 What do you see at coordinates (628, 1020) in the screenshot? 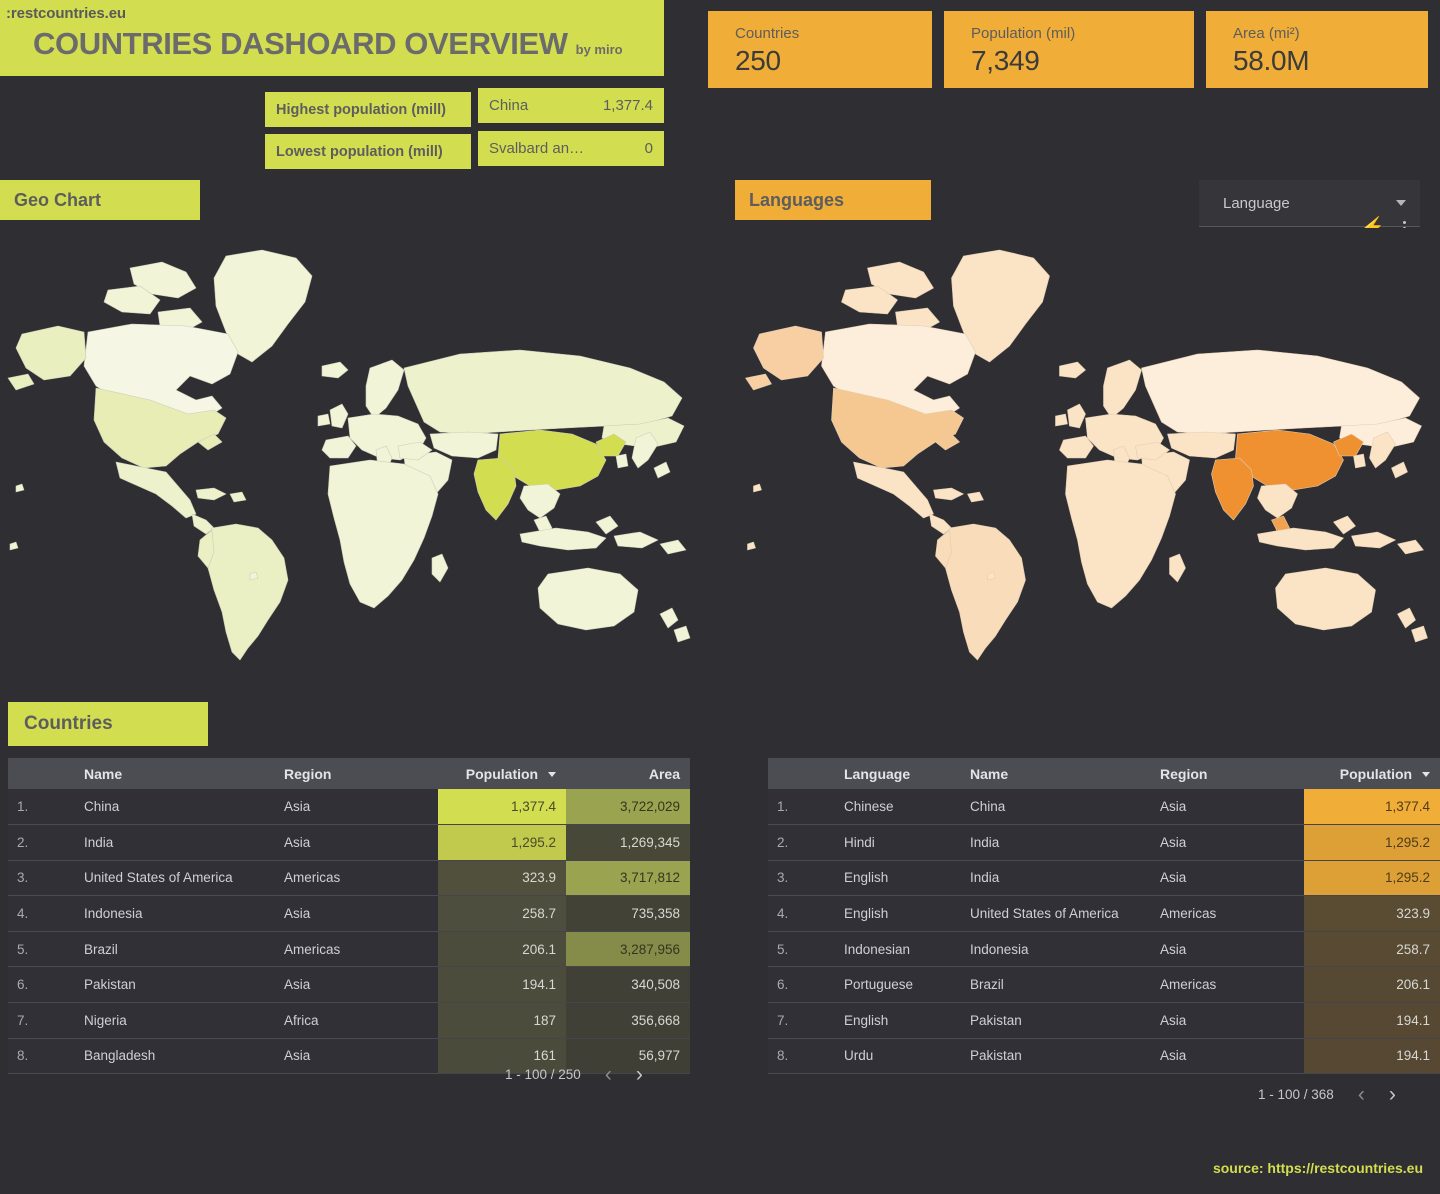
I see `cell-area: 356,668` at bounding box center [628, 1020].